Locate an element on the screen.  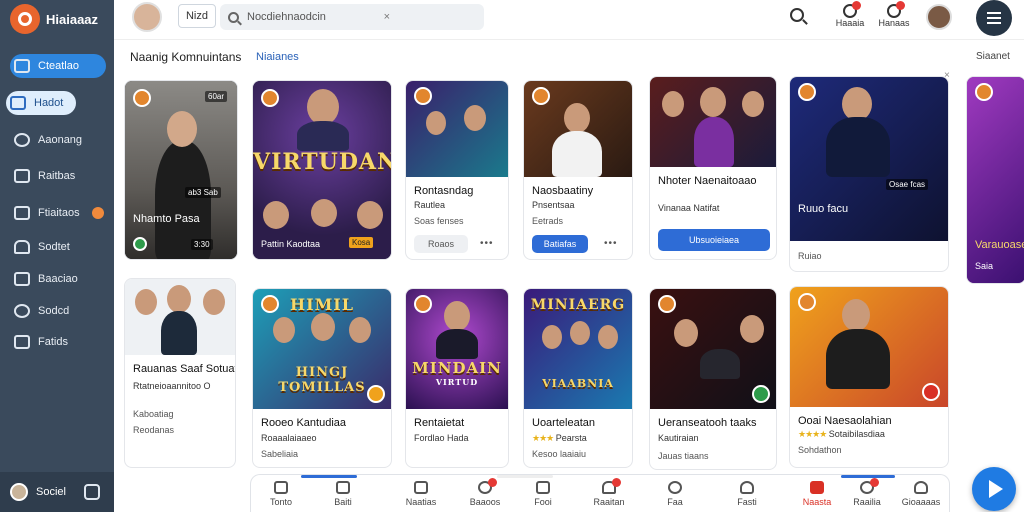
search-input: Nocdiehnaodcin × is located at coordinates (352, 17).